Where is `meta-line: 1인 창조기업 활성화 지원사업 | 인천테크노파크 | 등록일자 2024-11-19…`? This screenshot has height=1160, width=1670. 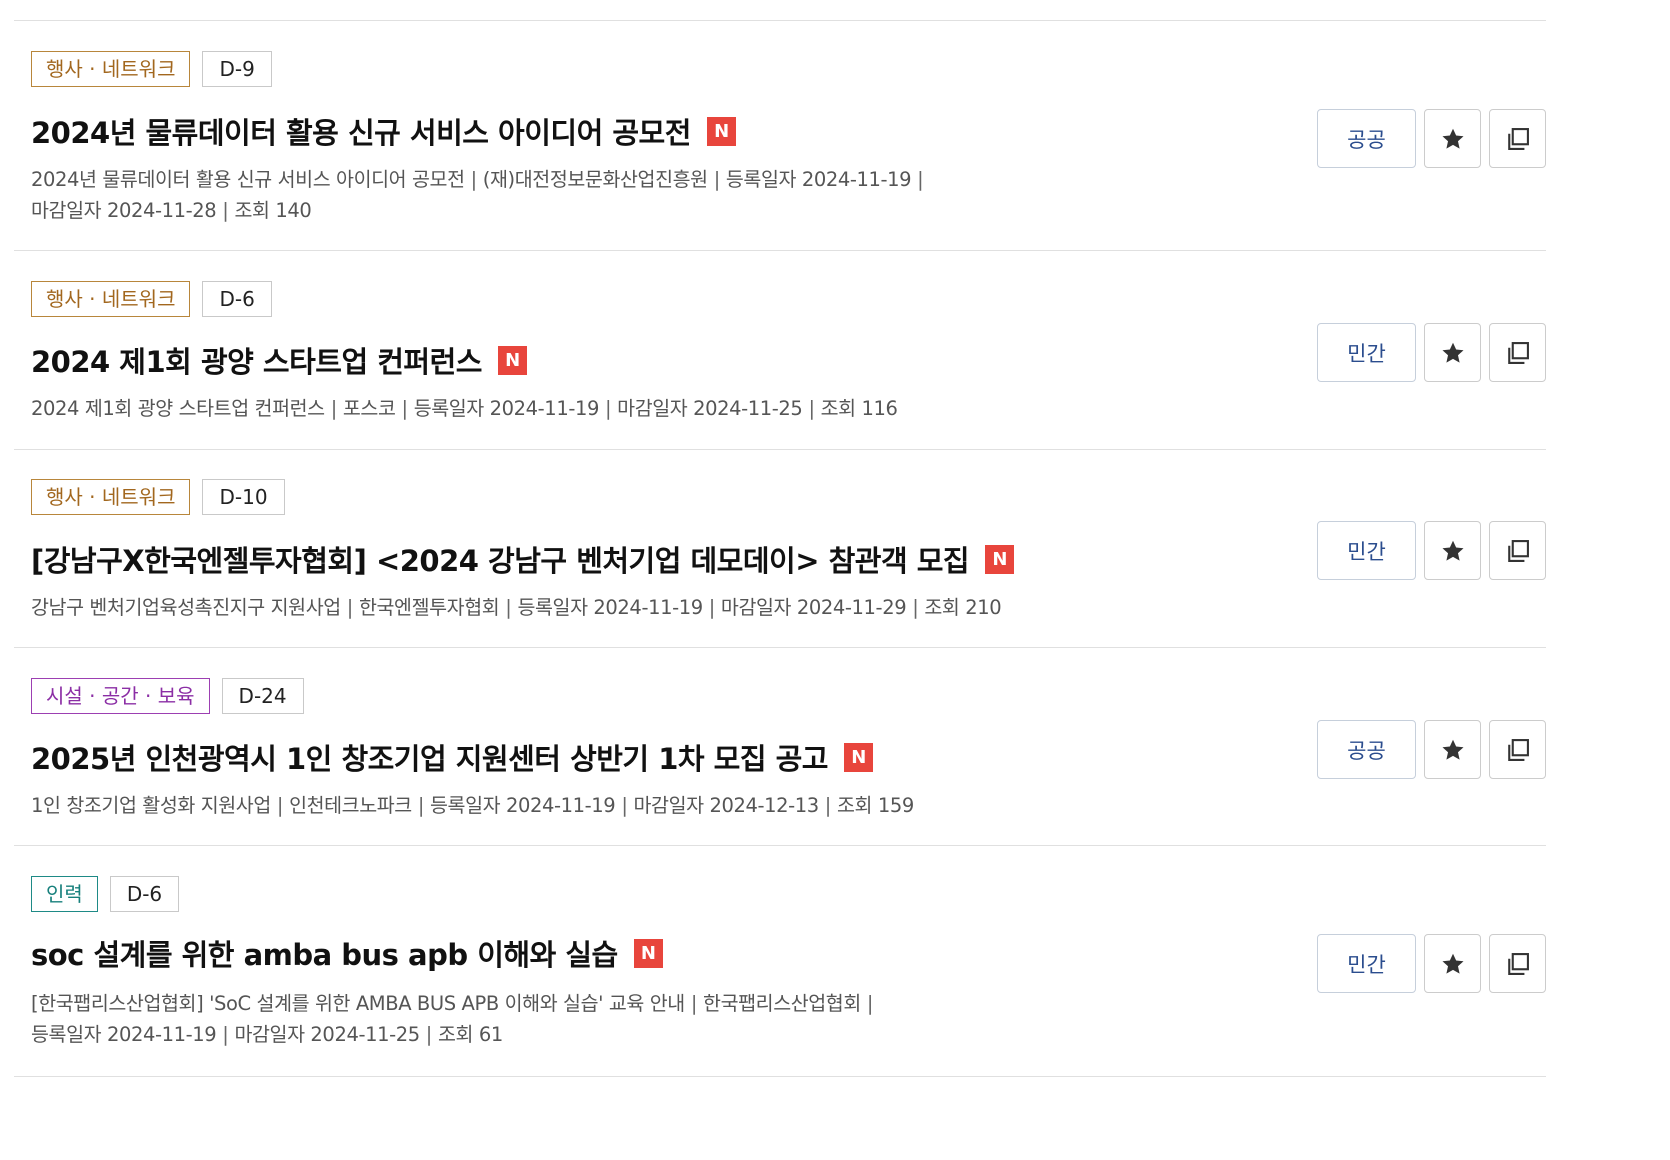
meta-line: 1인 창조기업 활성화 지원사업 | 인천테크노파크 | 등록일자 2024-11-19… is located at coordinates (531, 805).